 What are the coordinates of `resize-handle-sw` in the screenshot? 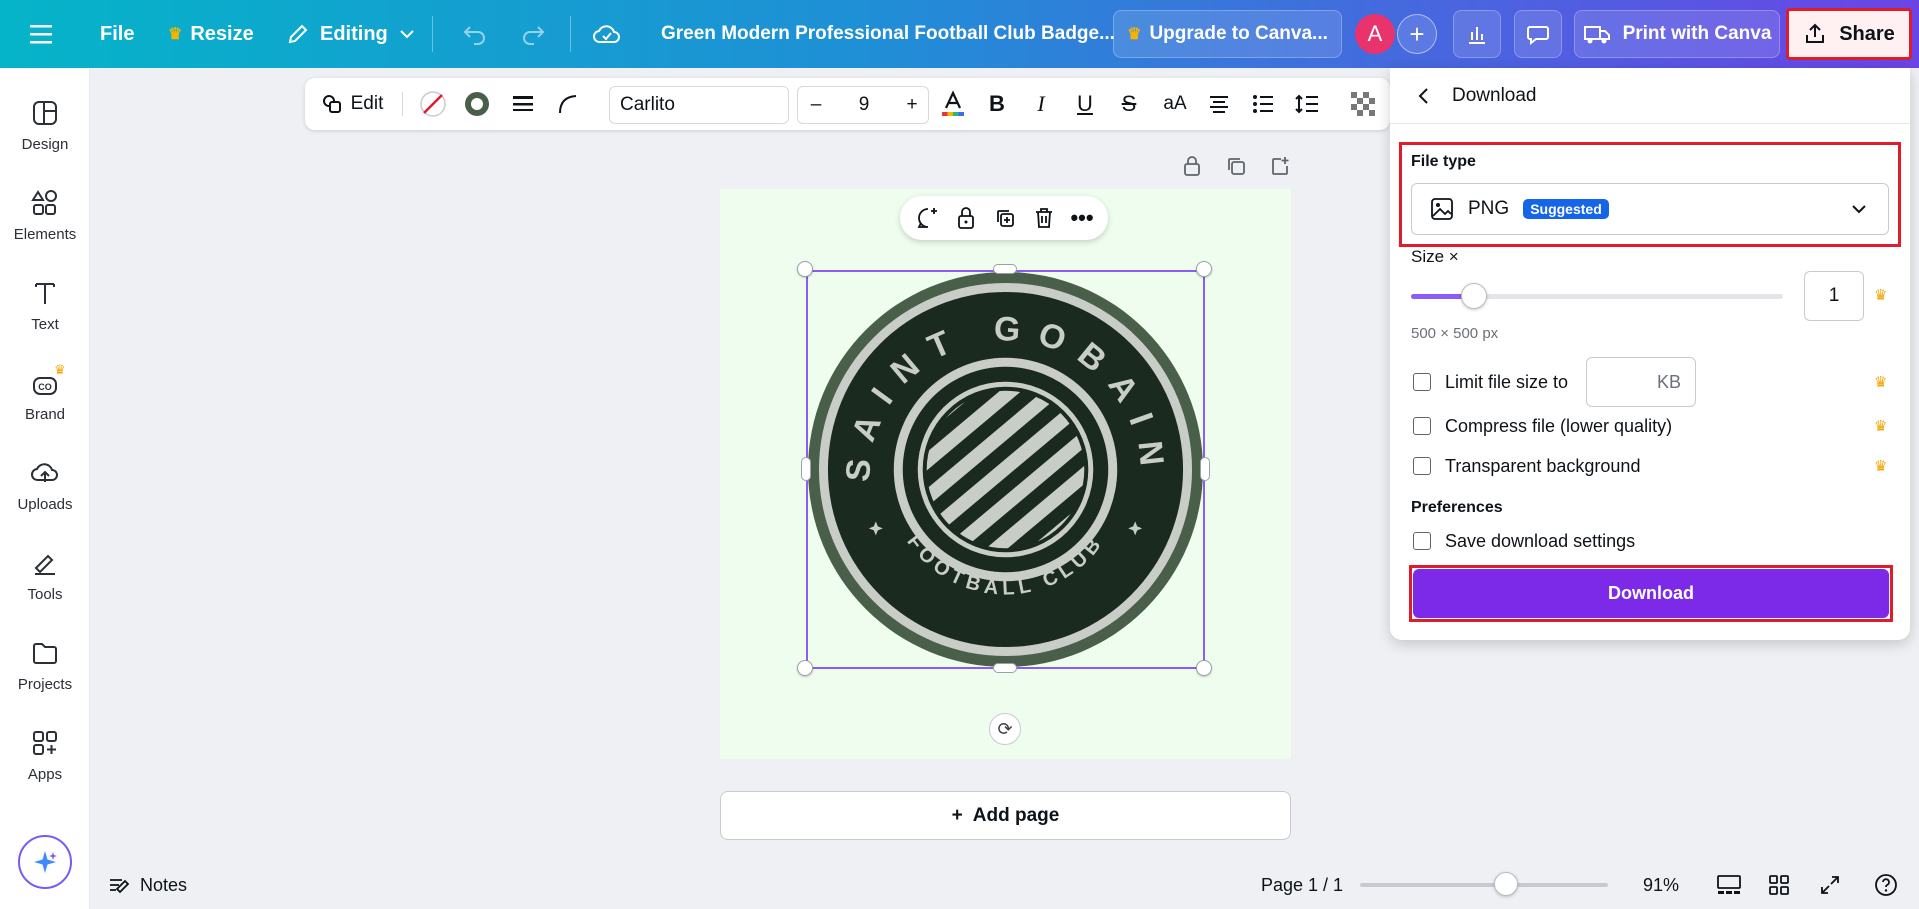 It's located at (805, 668).